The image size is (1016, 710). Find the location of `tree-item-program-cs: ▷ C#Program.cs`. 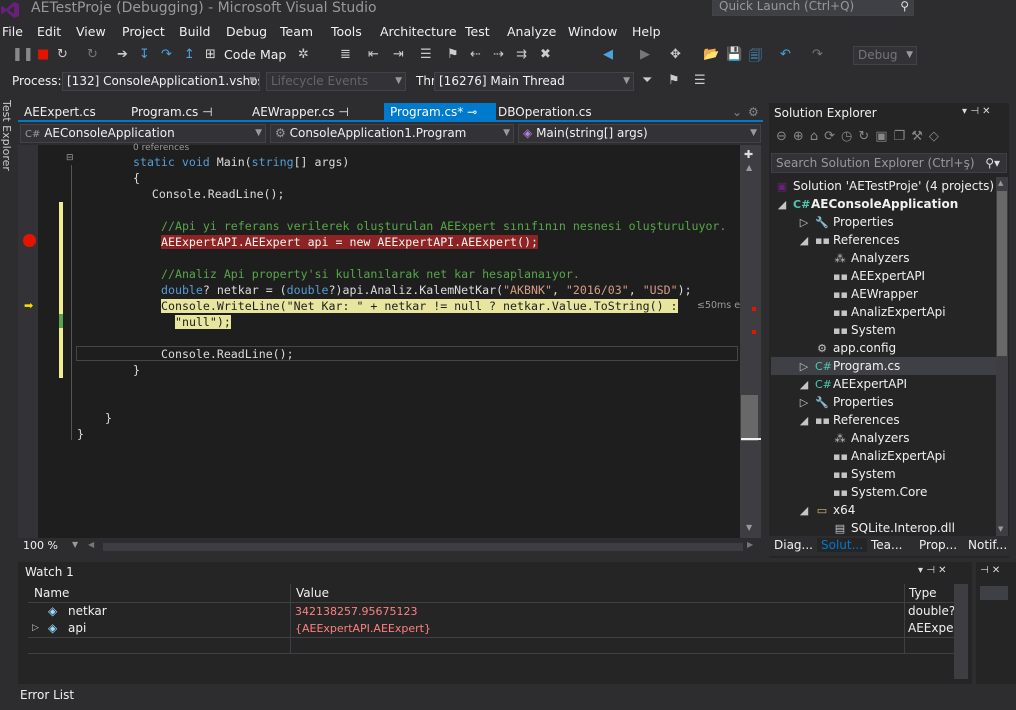

tree-item-program-cs: ▷ C#Program.cs is located at coordinates (883, 366).